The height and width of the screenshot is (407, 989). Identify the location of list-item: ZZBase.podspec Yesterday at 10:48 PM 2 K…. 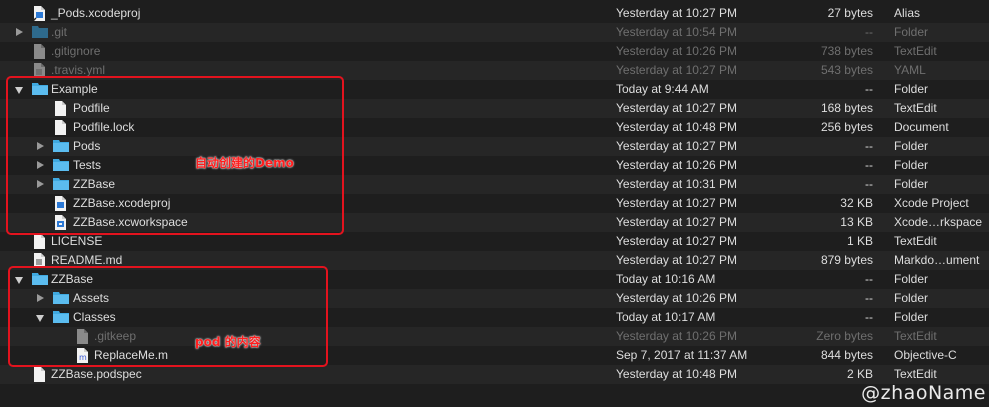
(494, 374).